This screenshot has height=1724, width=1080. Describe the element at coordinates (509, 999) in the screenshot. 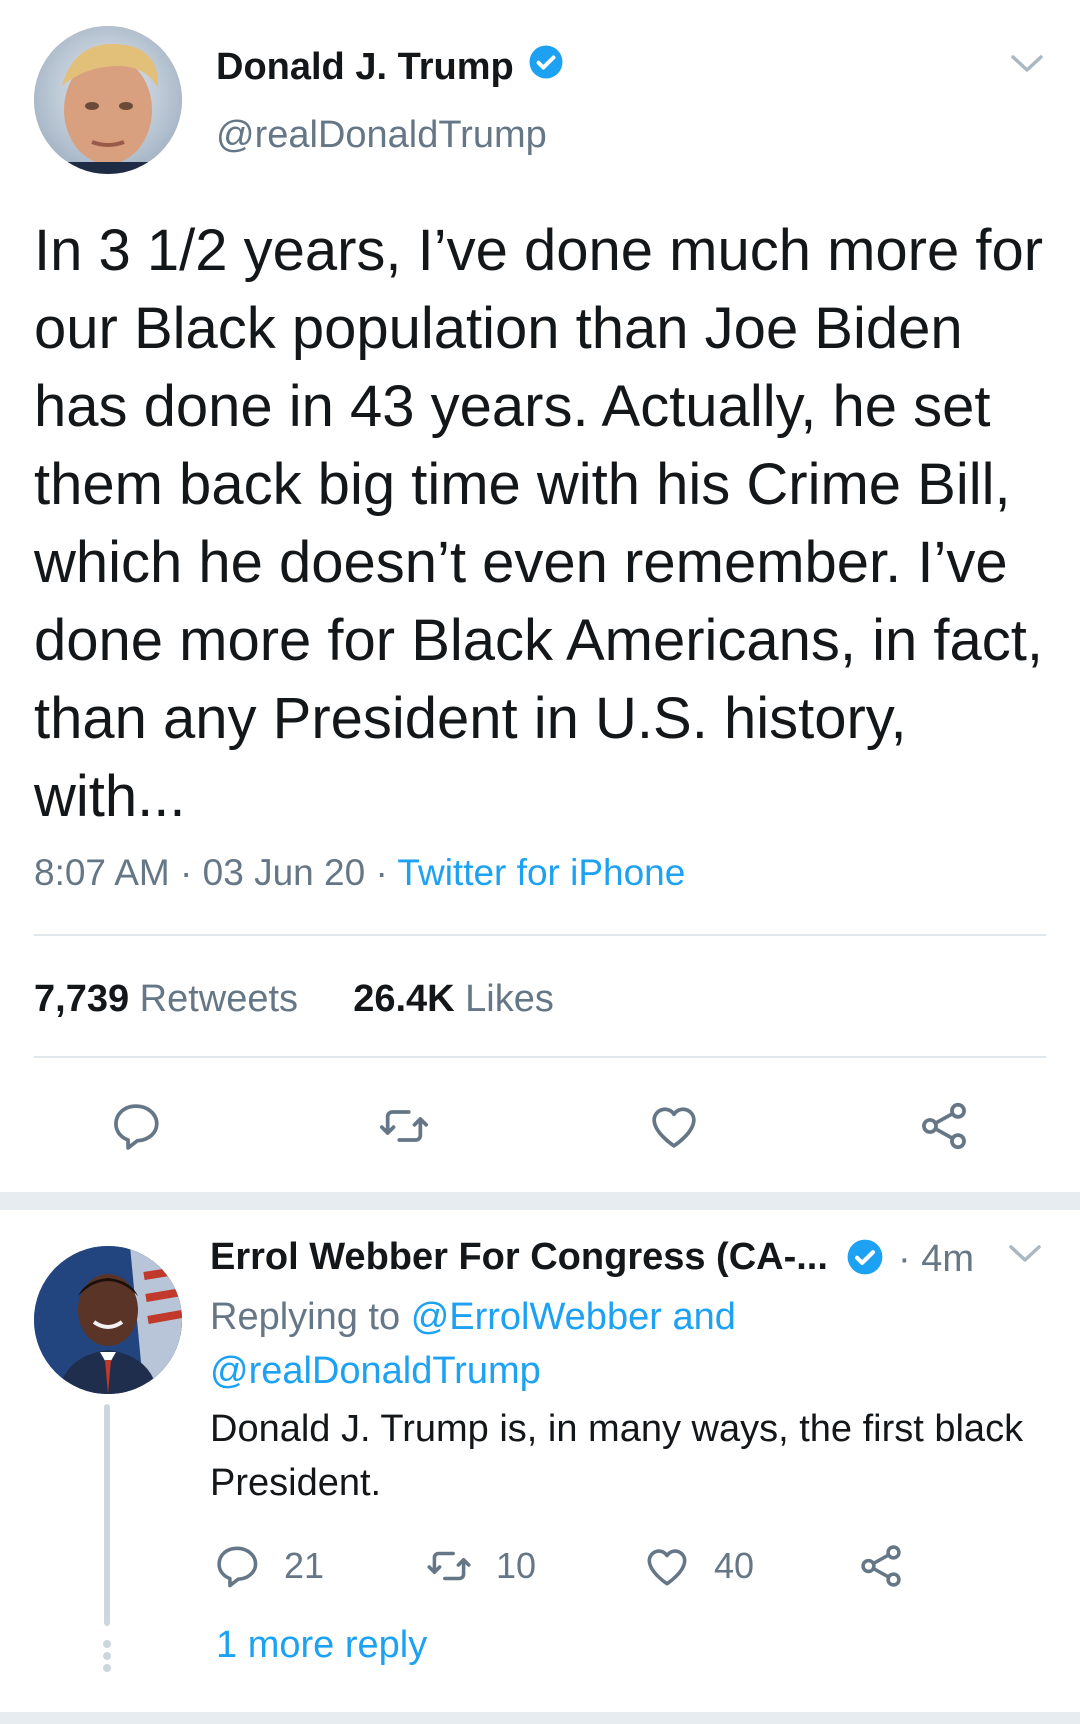

I see `likes-label: Likes` at that location.